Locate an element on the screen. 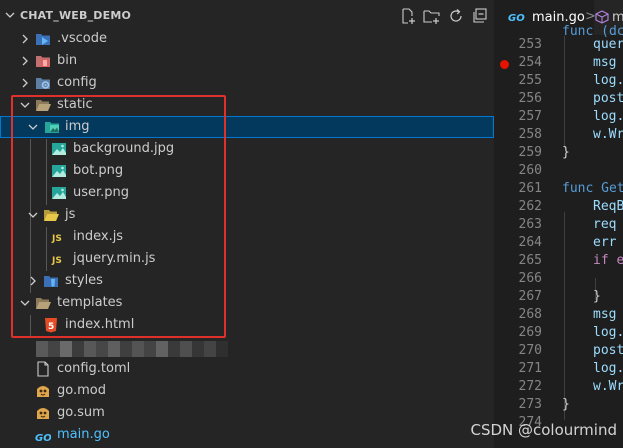 The image size is (623, 448). cube-icon is located at coordinates (602, 17).